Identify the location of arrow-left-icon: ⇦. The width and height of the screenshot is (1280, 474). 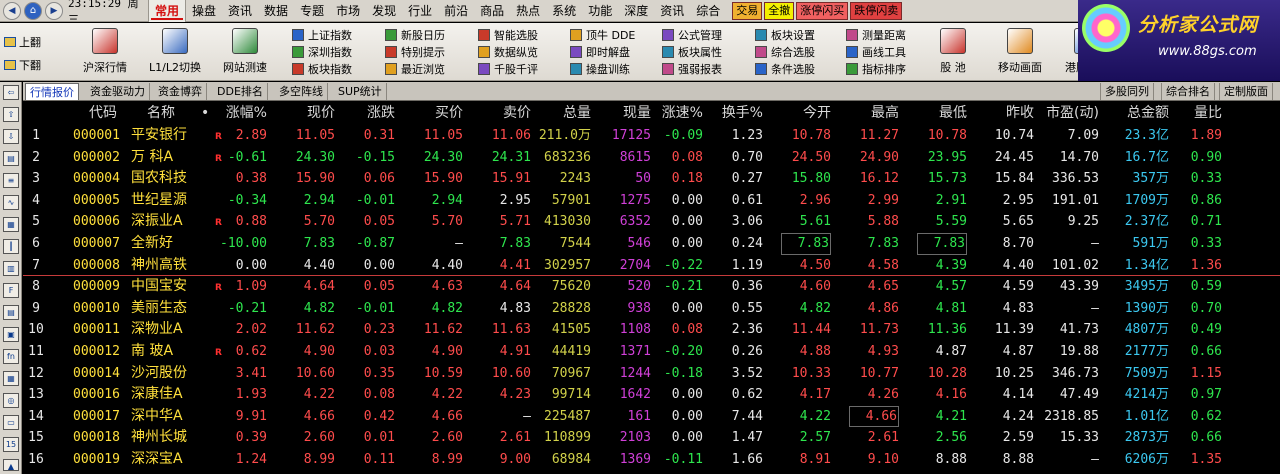
(11, 92).